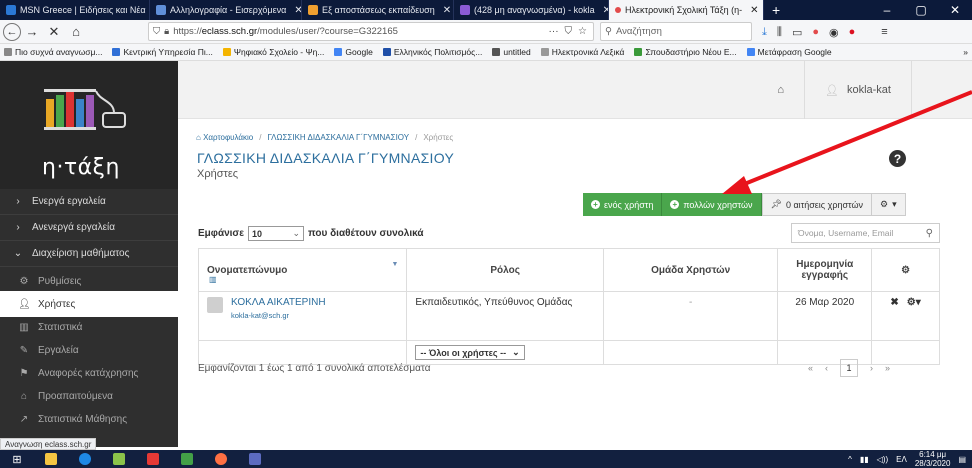  What do you see at coordinates (852, 32) in the screenshot?
I see `adblock-icon: ●` at bounding box center [852, 32].